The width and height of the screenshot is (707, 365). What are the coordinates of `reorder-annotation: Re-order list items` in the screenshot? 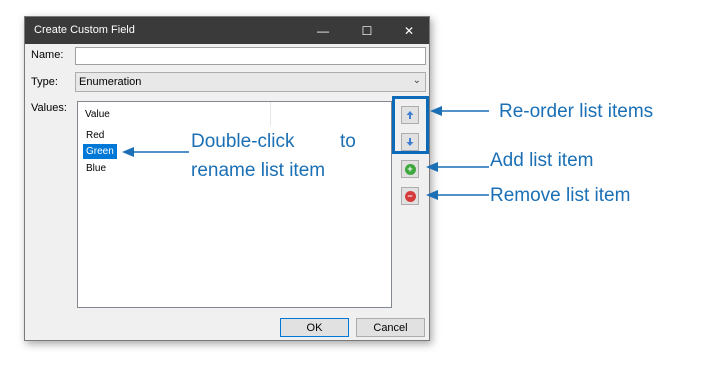 It's located at (576, 111).